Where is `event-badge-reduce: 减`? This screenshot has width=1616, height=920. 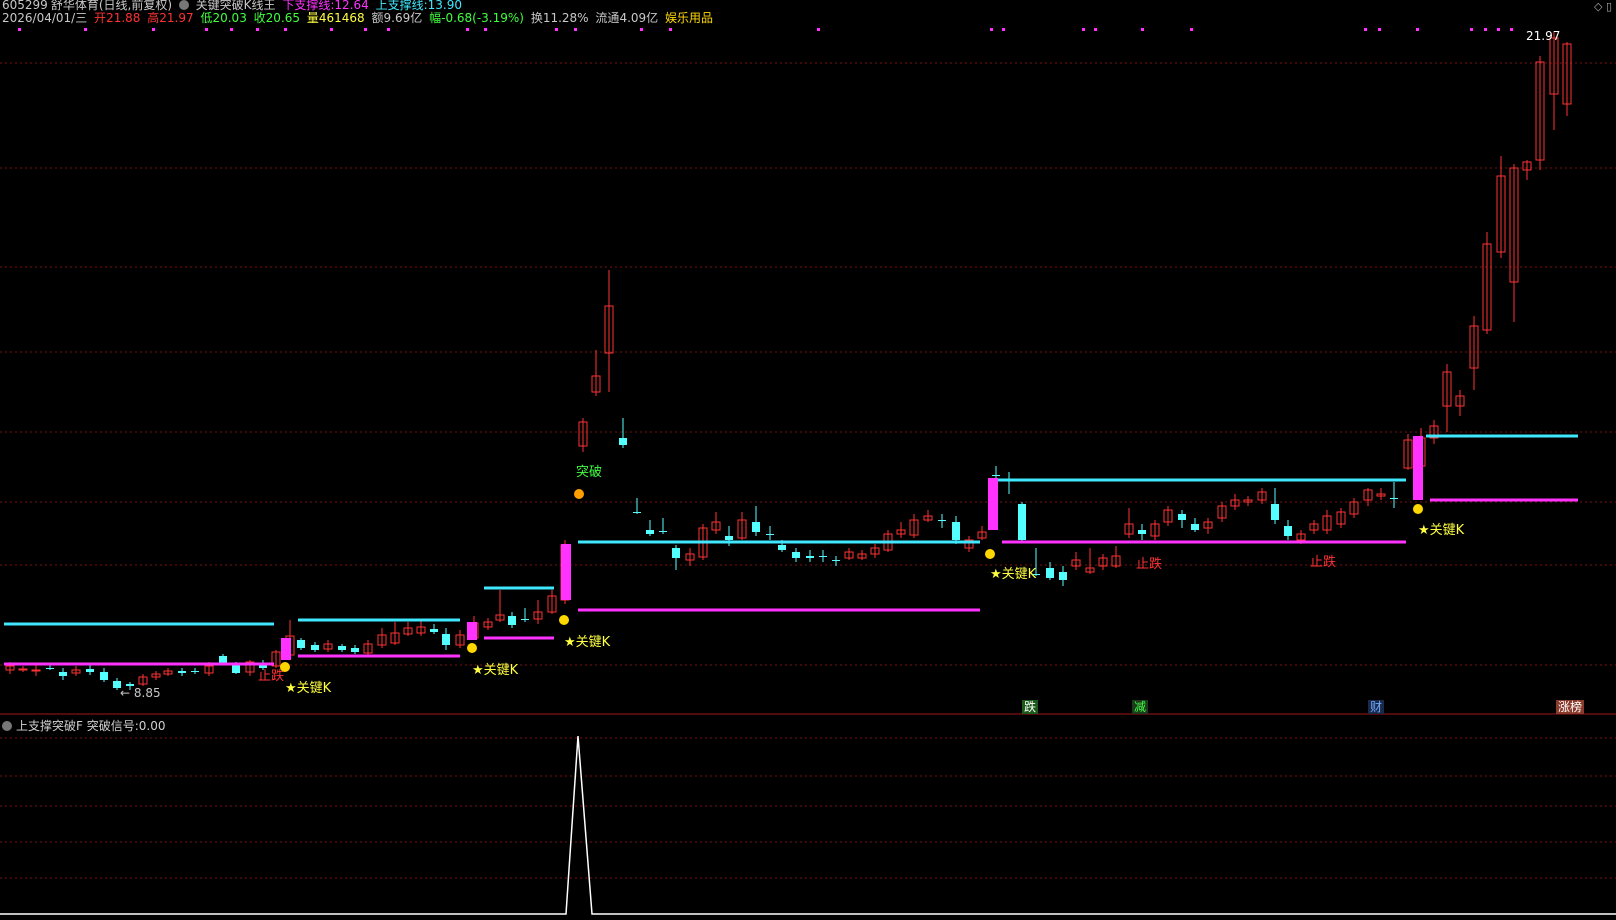 event-badge-reduce: 减 is located at coordinates (1140, 707).